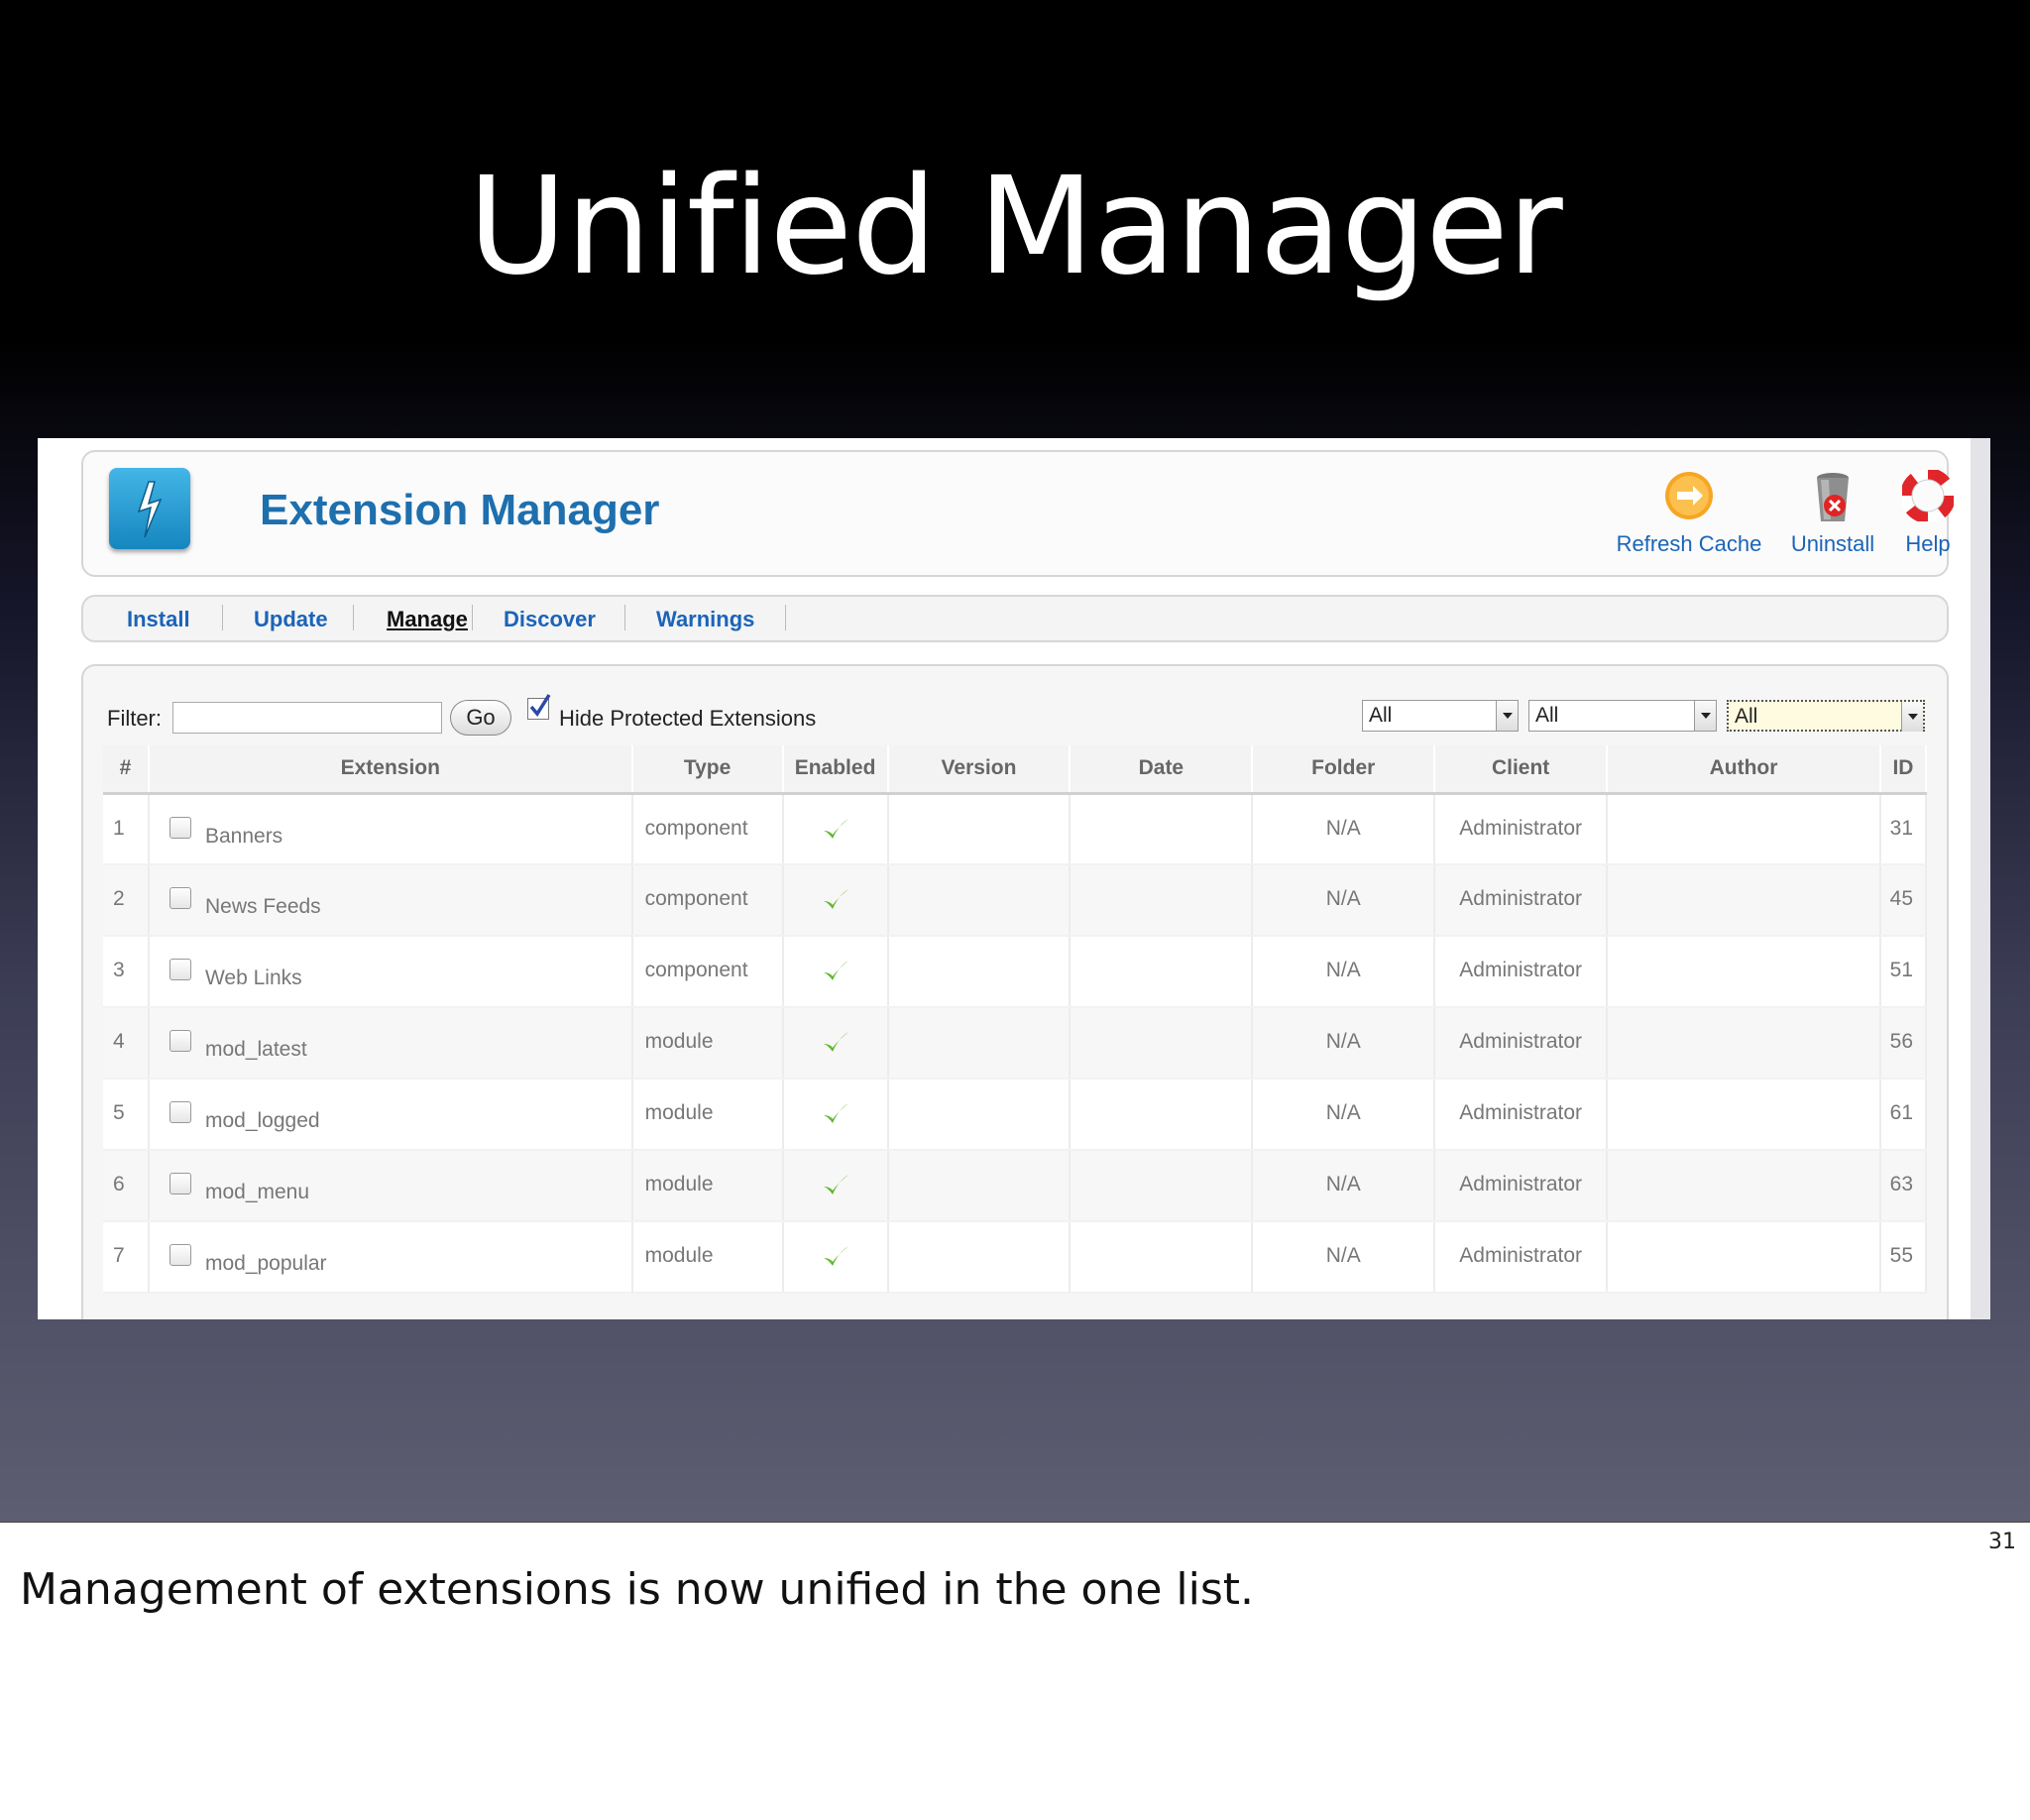 The image size is (2030, 1820). What do you see at coordinates (1833, 497) in the screenshot?
I see `trash-icon` at bounding box center [1833, 497].